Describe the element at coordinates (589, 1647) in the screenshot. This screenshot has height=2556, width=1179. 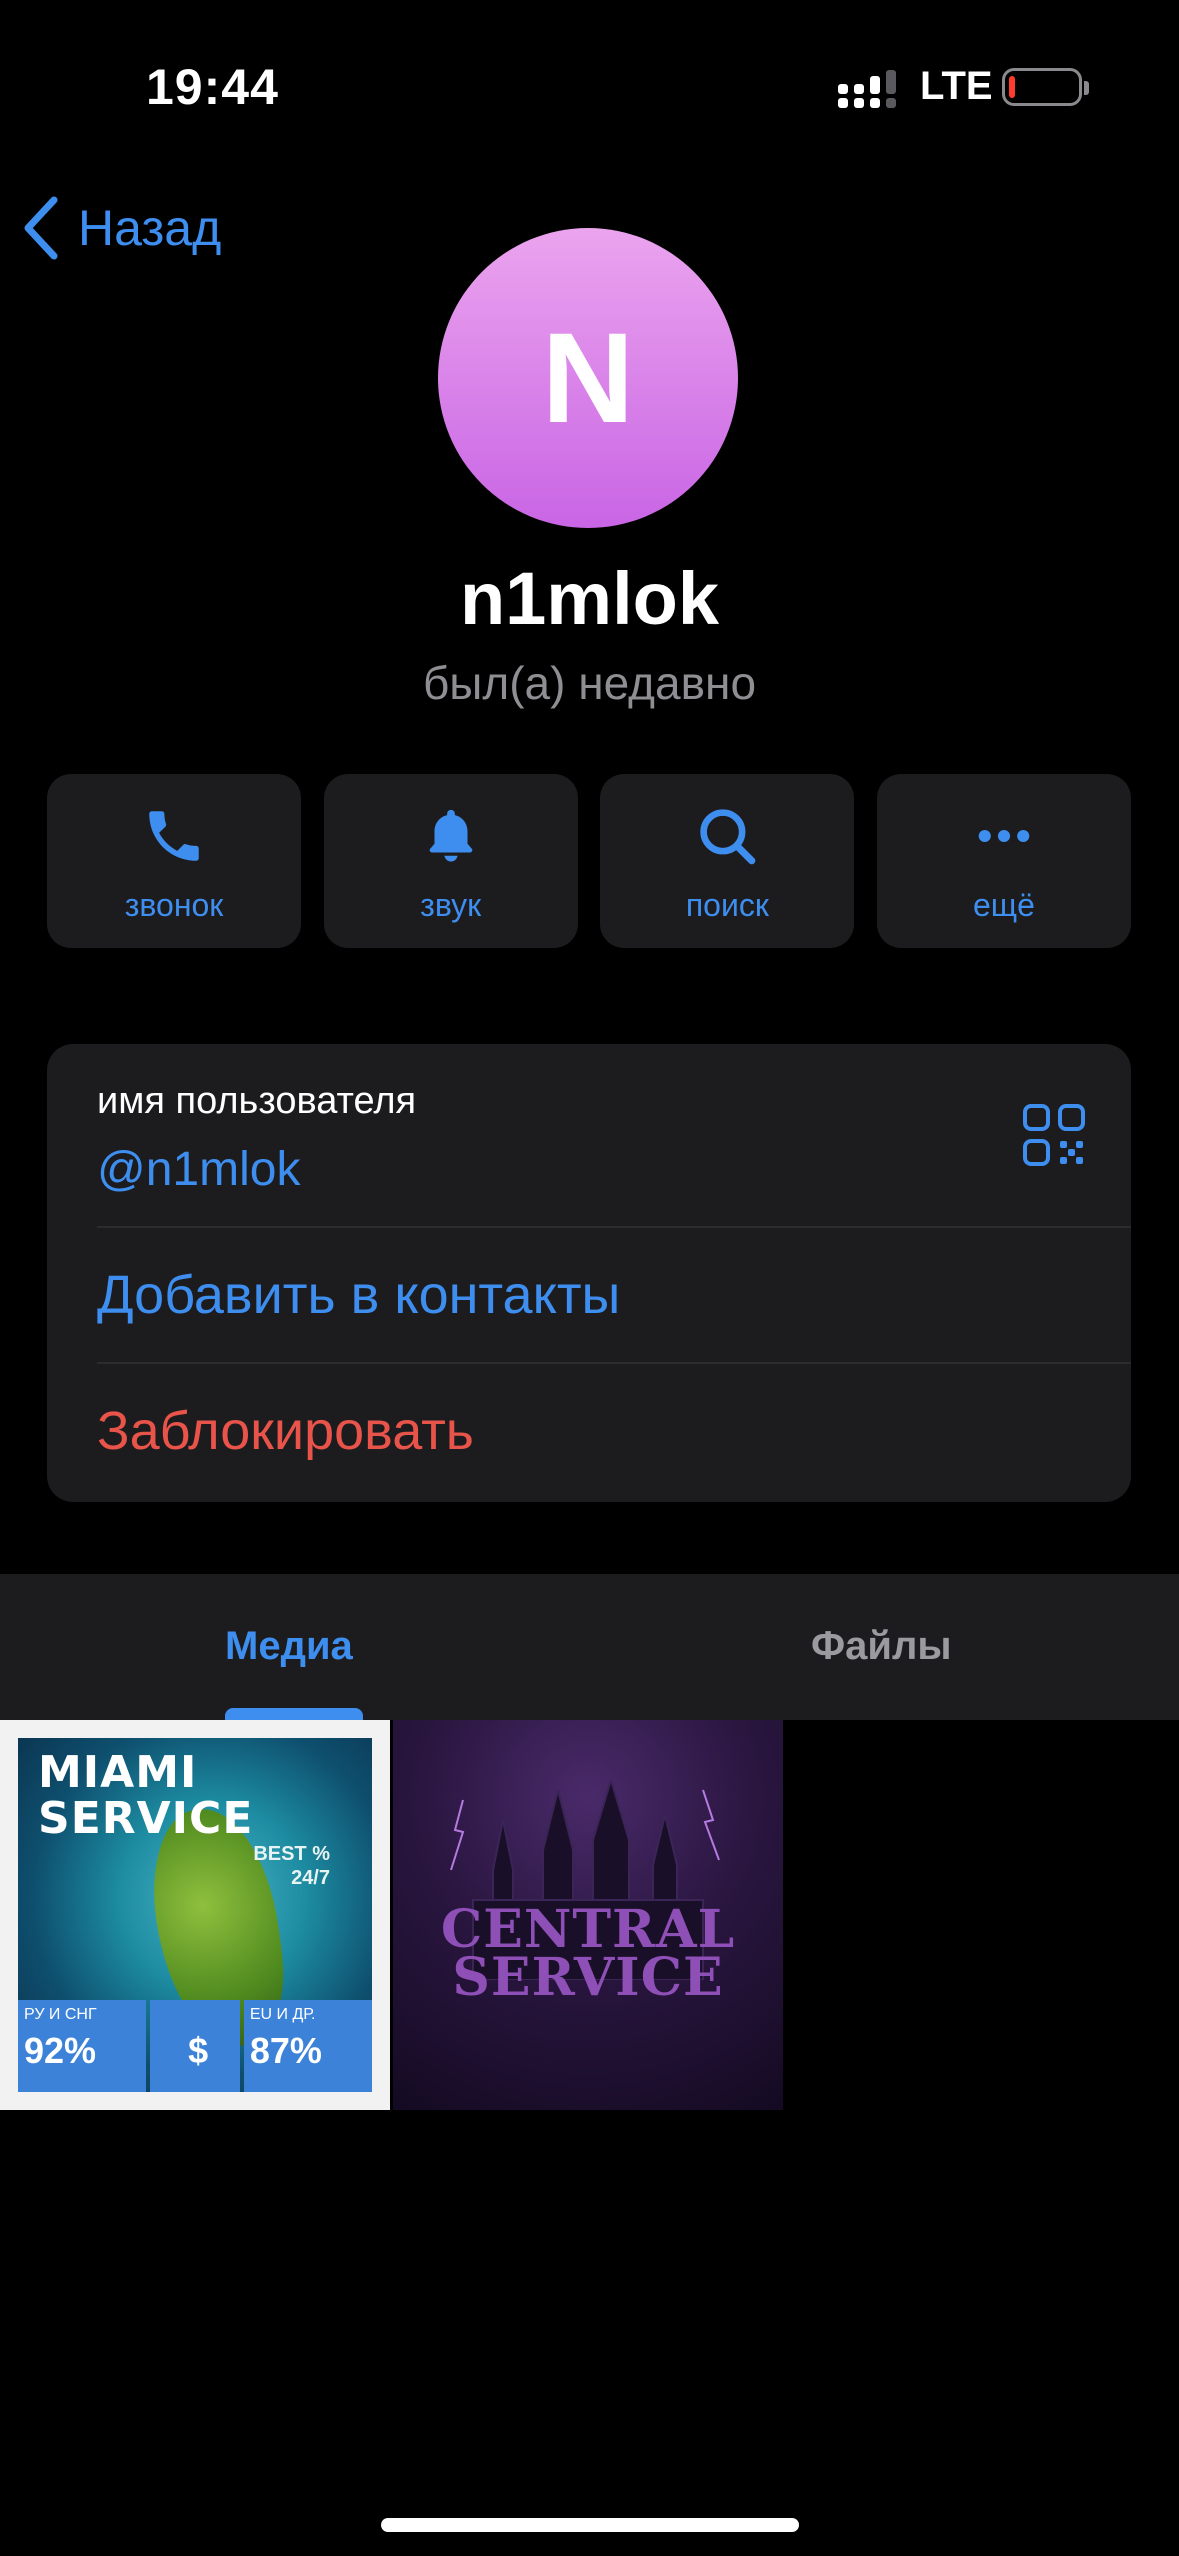
I see `media-tabs: Медиа Файлы` at that location.